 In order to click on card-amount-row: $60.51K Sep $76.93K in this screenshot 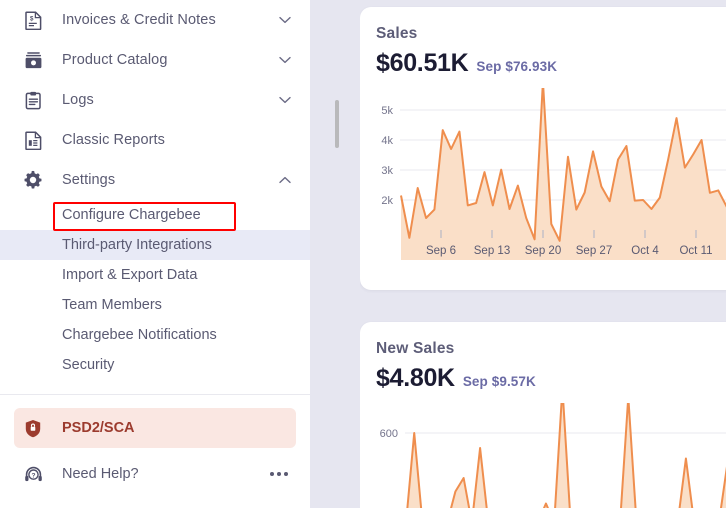, I will do `click(551, 63)`.